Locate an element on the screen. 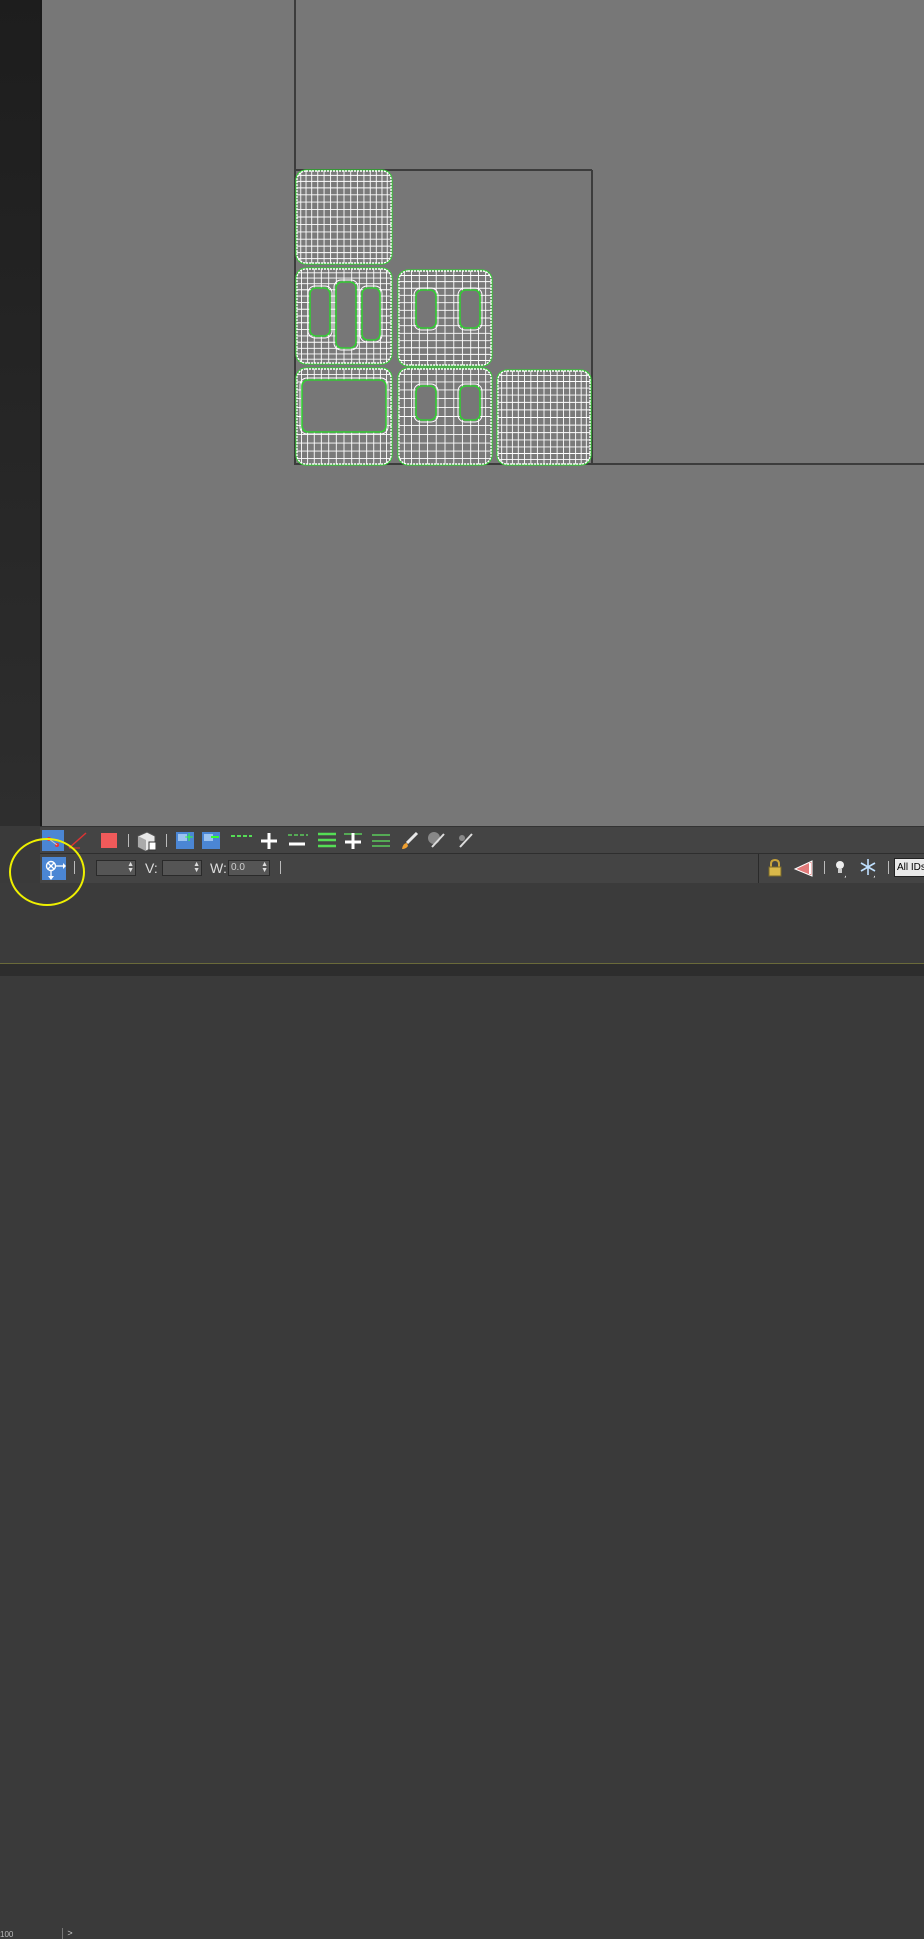 This screenshot has height=1939, width=924. loop-shrink-button is located at coordinates (297, 840).